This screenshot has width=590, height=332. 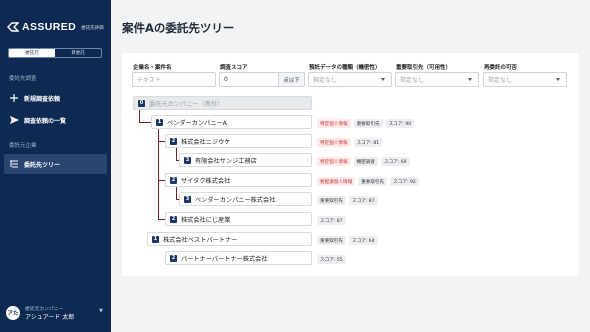 I want to click on tree-node: 3 ベンダーカンパニー株式会社, so click(x=245, y=199).